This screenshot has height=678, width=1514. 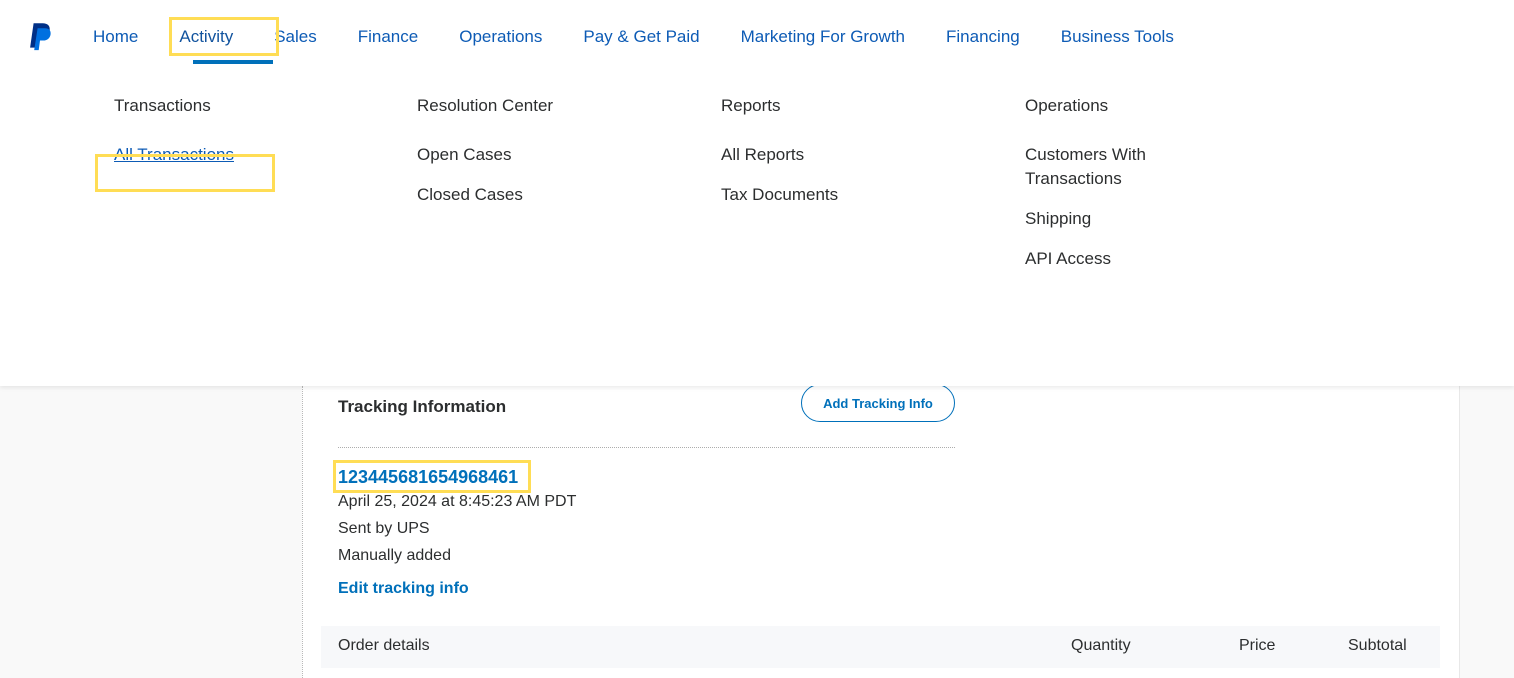 I want to click on edit-tracking-info-link: Edit tracking info, so click(x=403, y=588).